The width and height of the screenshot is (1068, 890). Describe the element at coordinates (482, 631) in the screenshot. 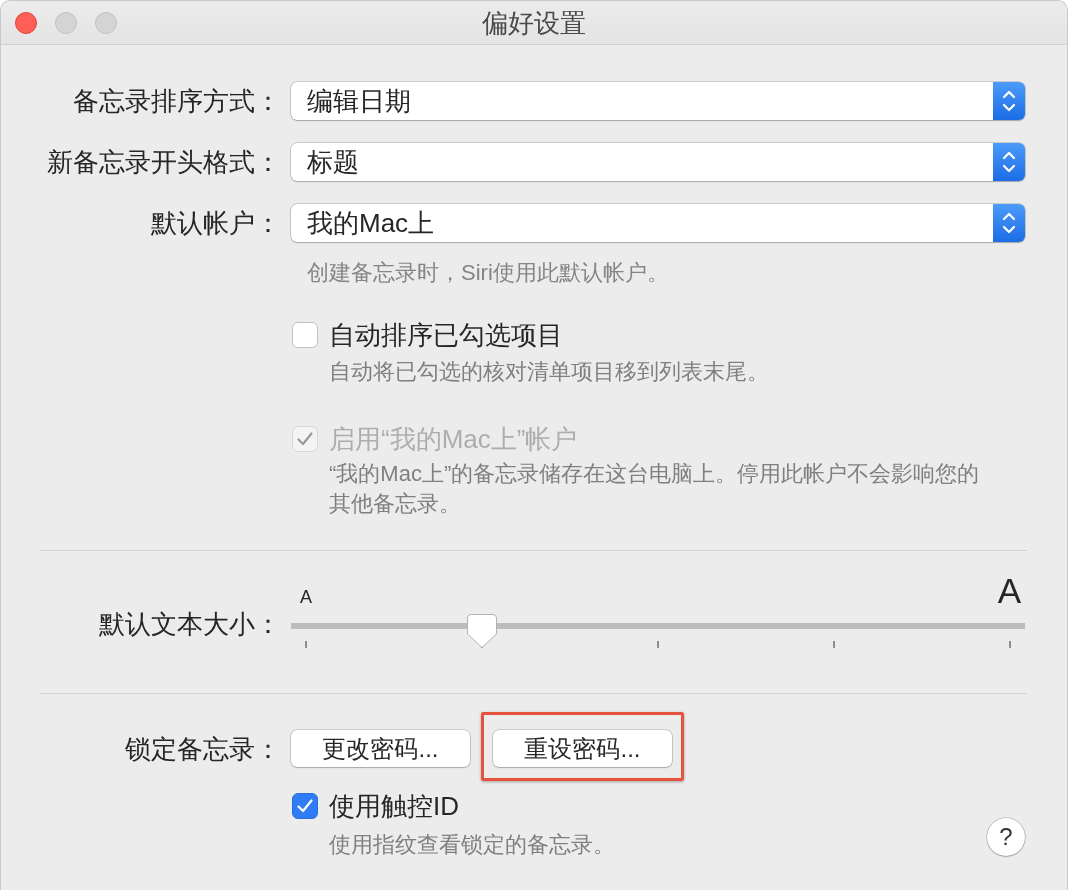

I see `slider-thumb` at that location.